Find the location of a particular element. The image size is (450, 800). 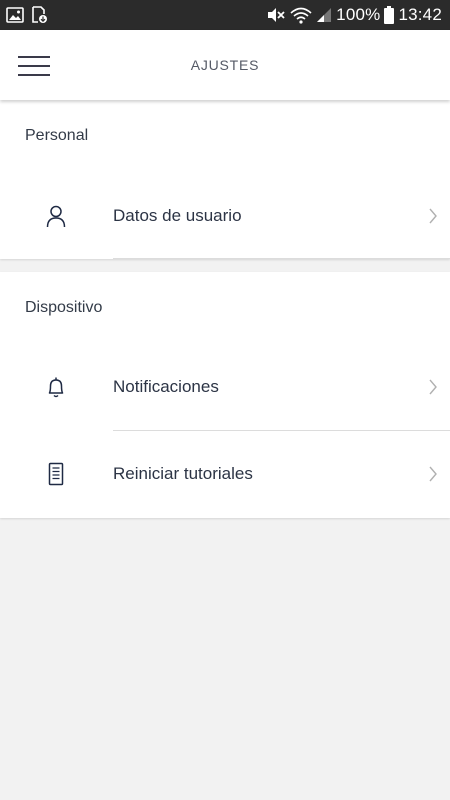

image-icon is located at coordinates (15, 15).